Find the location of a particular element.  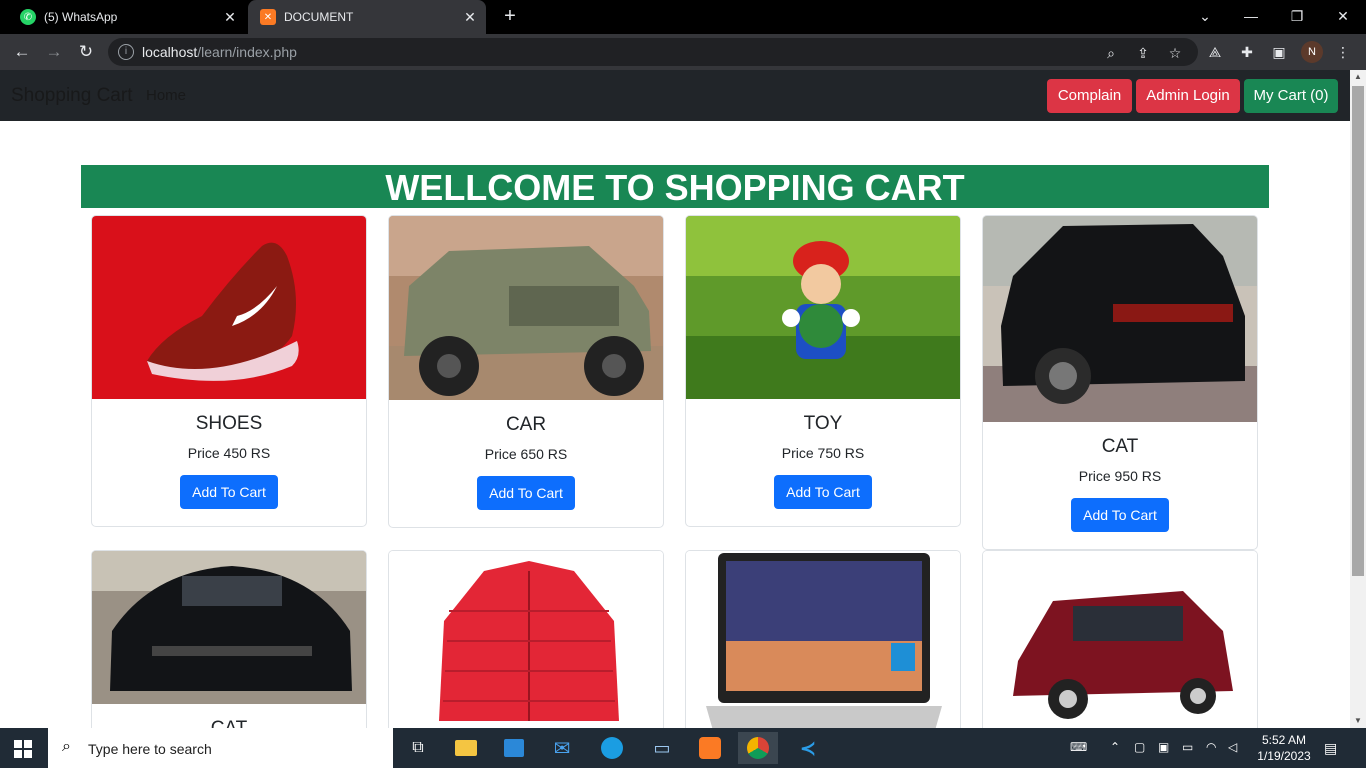

product-image-hatchback is located at coordinates (1120, 639).